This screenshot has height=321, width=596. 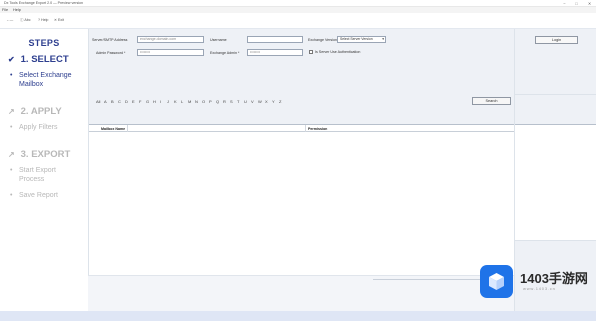 I want to click on filter-letter: G, so click(x=147, y=101).